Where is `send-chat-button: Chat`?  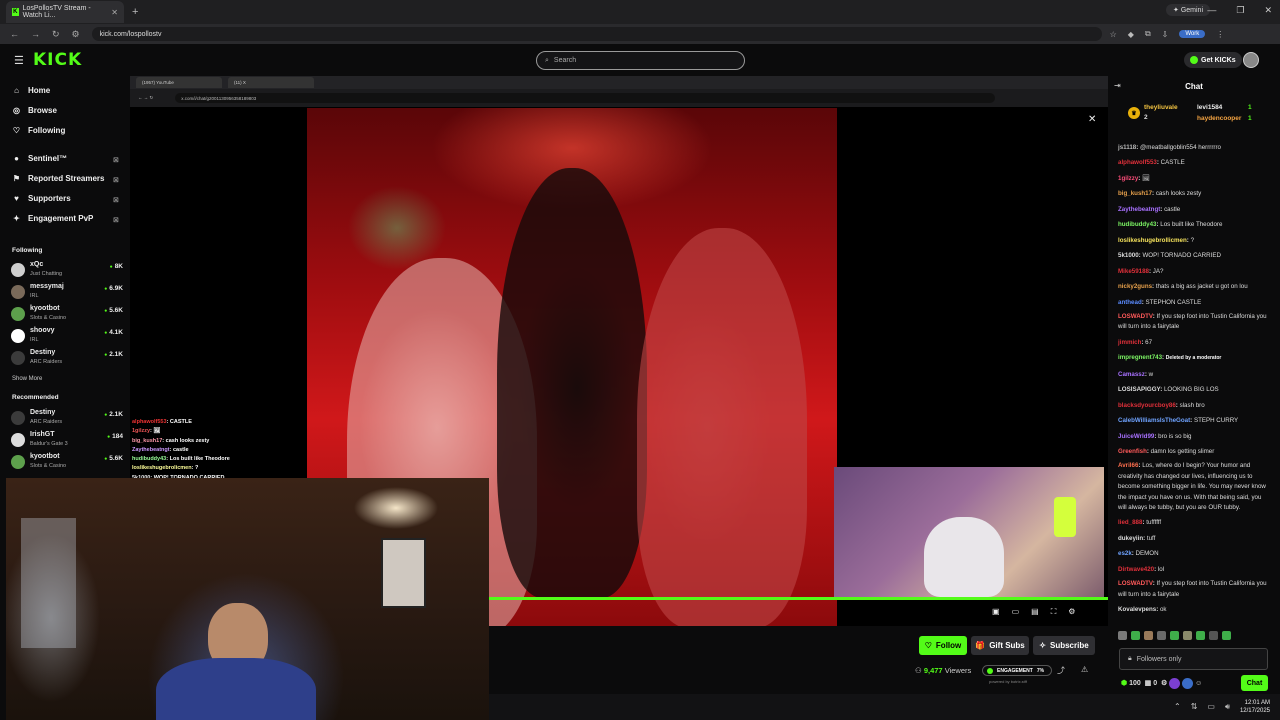
send-chat-button: Chat is located at coordinates (1254, 683).